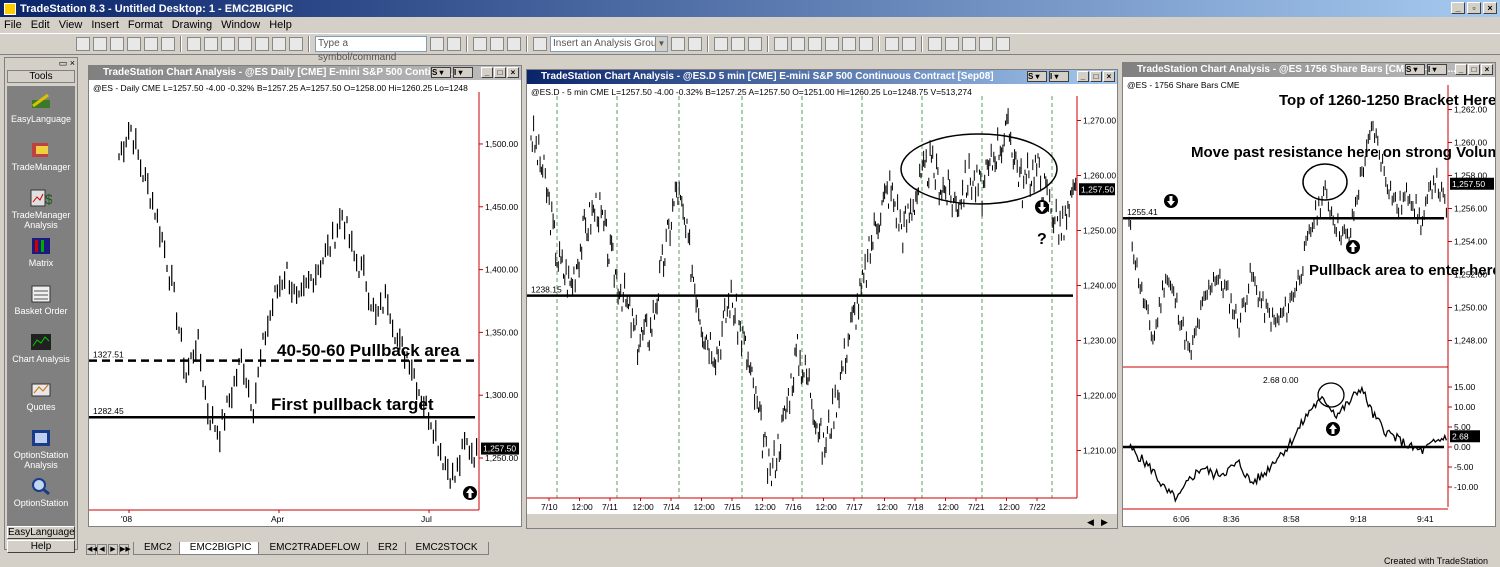 This screenshot has width=1500, height=567. I want to click on menu-file: File, so click(13, 25).